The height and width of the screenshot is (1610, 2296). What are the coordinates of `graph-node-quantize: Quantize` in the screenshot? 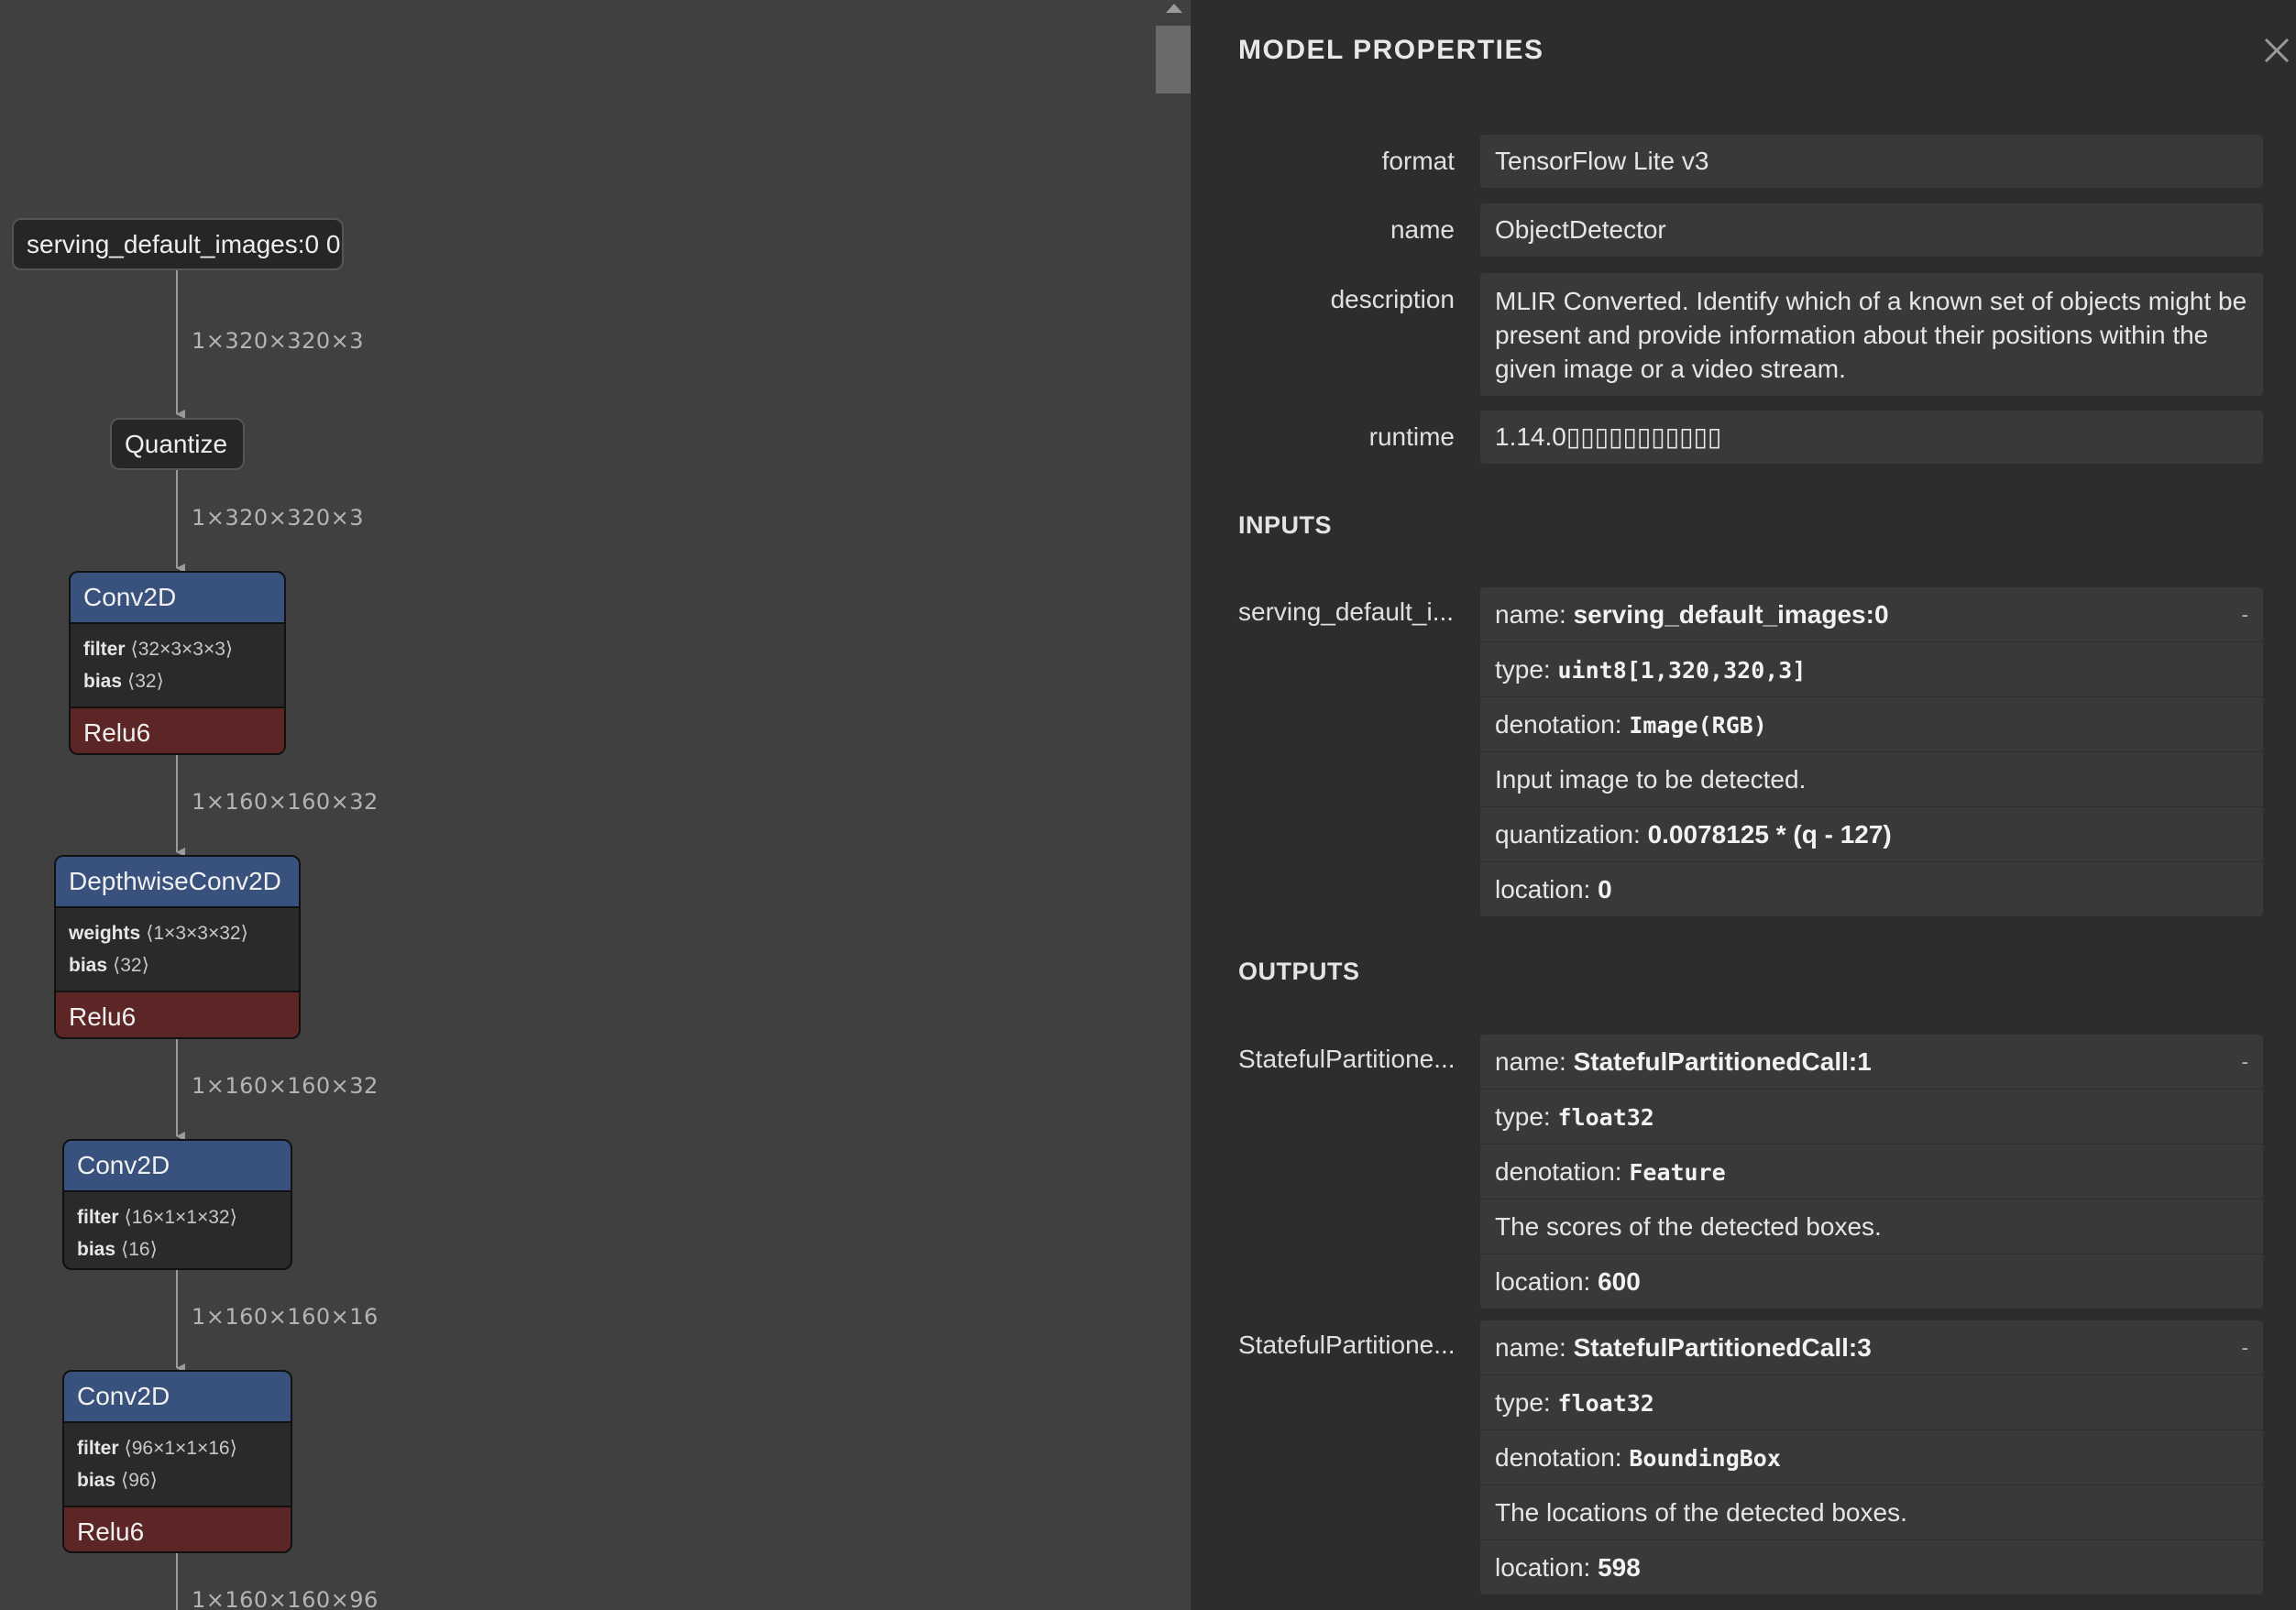 It's located at (177, 444).